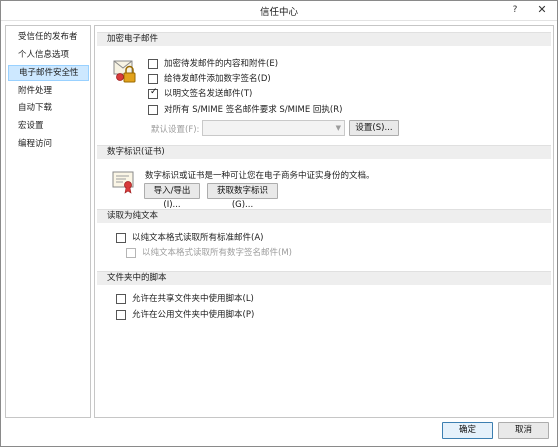  What do you see at coordinates (324, 216) in the screenshot?
I see `section-header-read-as-plain-text: 读取为纯文本` at bounding box center [324, 216].